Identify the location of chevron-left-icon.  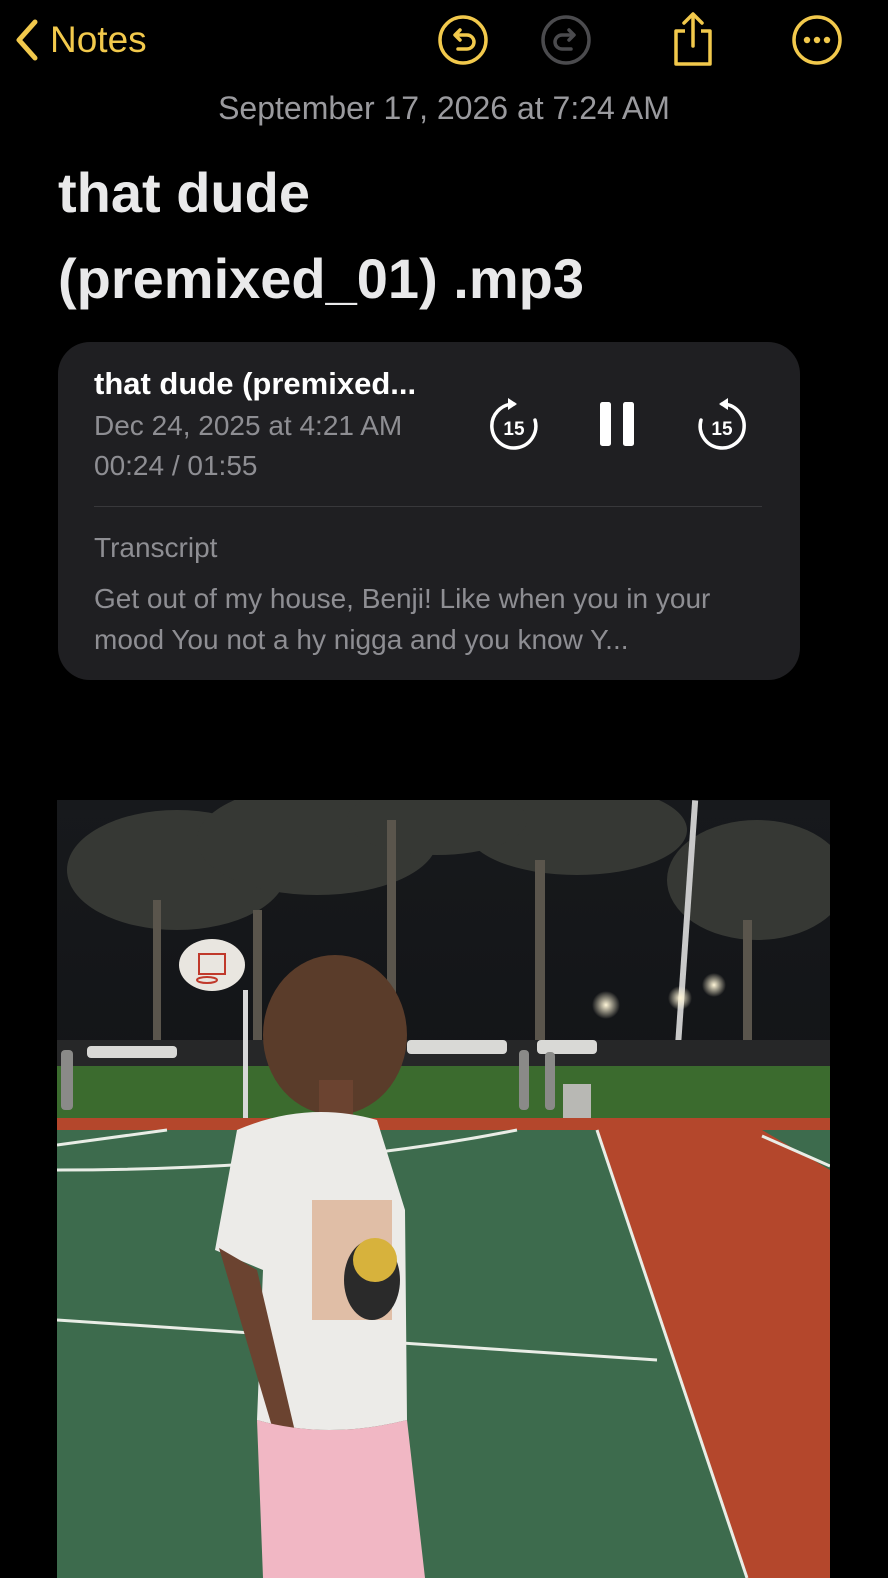
(27, 40).